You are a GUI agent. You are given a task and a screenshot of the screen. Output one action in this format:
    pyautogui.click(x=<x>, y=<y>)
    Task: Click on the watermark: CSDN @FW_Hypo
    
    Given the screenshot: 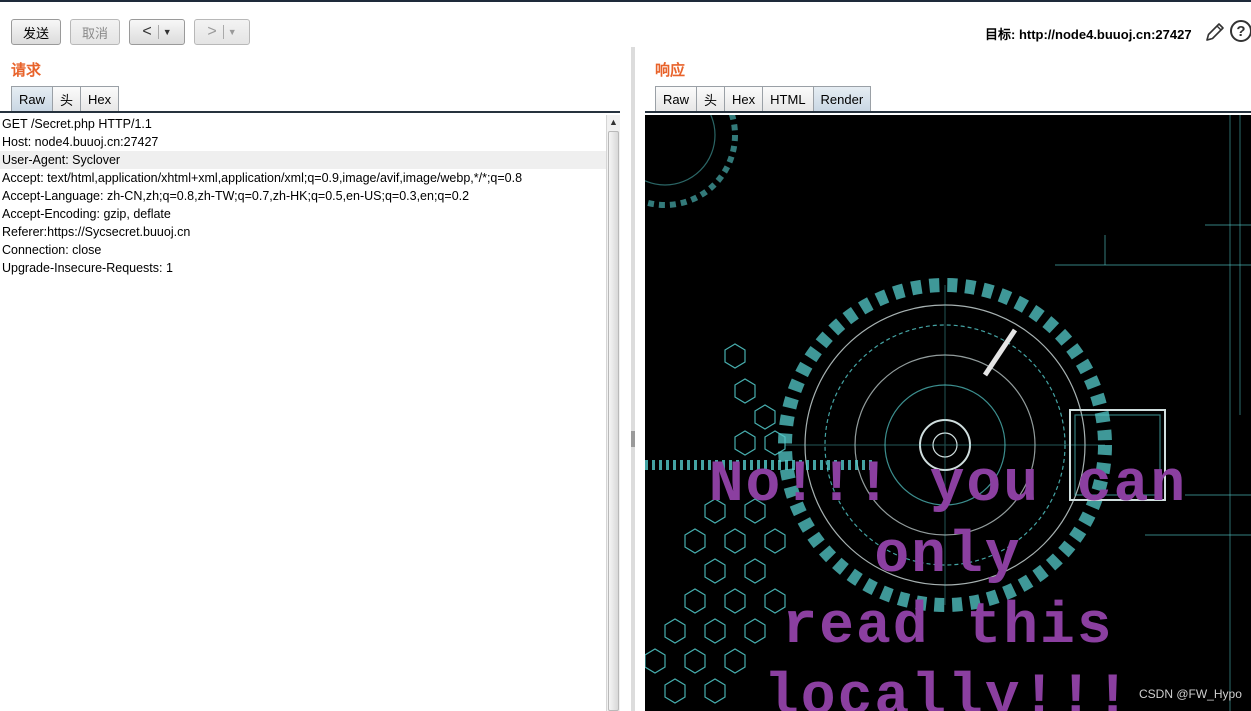 What is the action you would take?
    pyautogui.click(x=1190, y=694)
    